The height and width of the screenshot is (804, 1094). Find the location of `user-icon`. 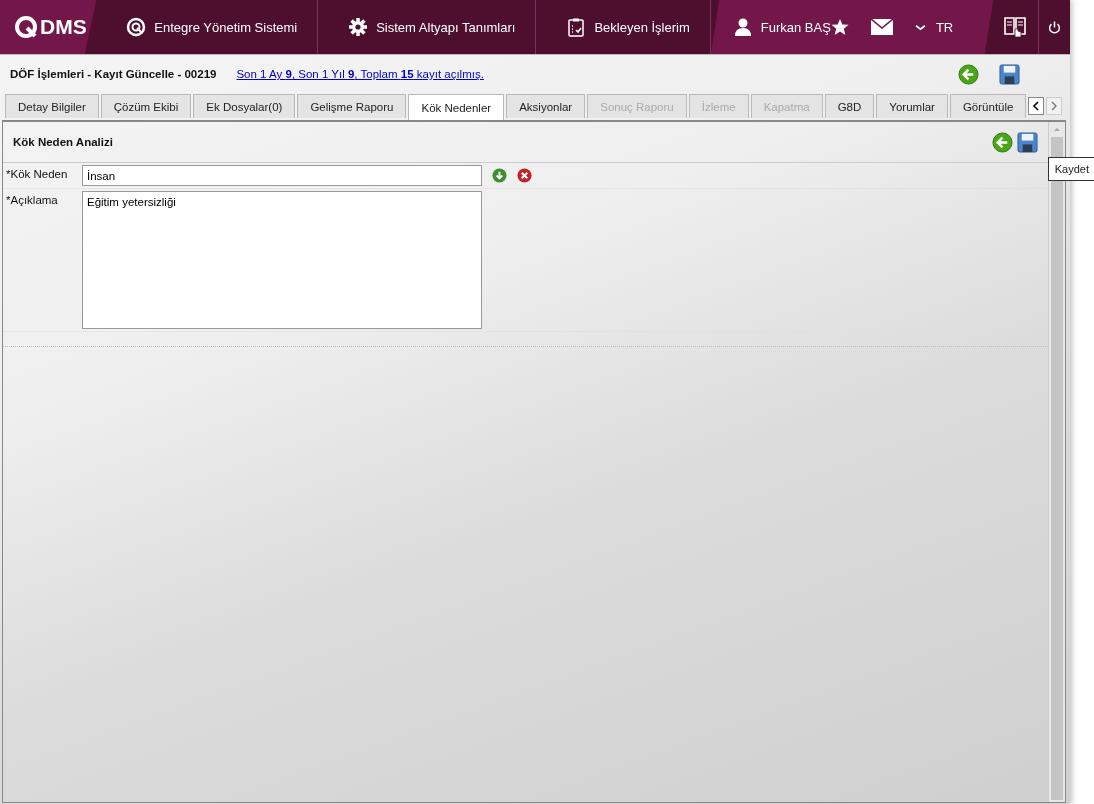

user-icon is located at coordinates (742, 27).